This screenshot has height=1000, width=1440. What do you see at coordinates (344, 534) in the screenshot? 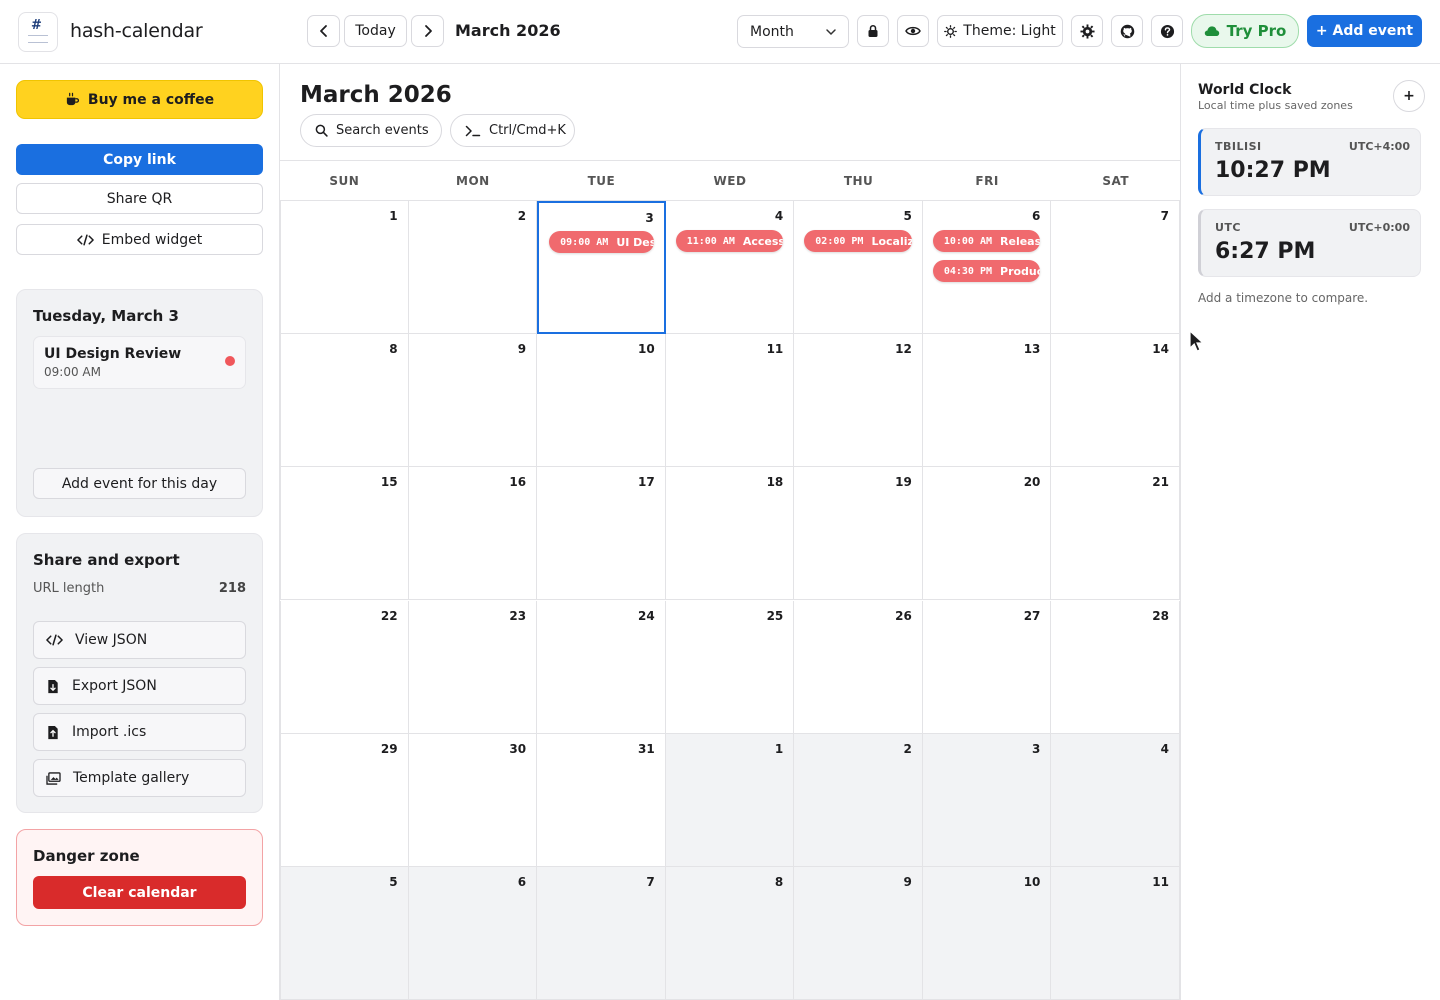
I see `day-cell: 15` at bounding box center [344, 534].